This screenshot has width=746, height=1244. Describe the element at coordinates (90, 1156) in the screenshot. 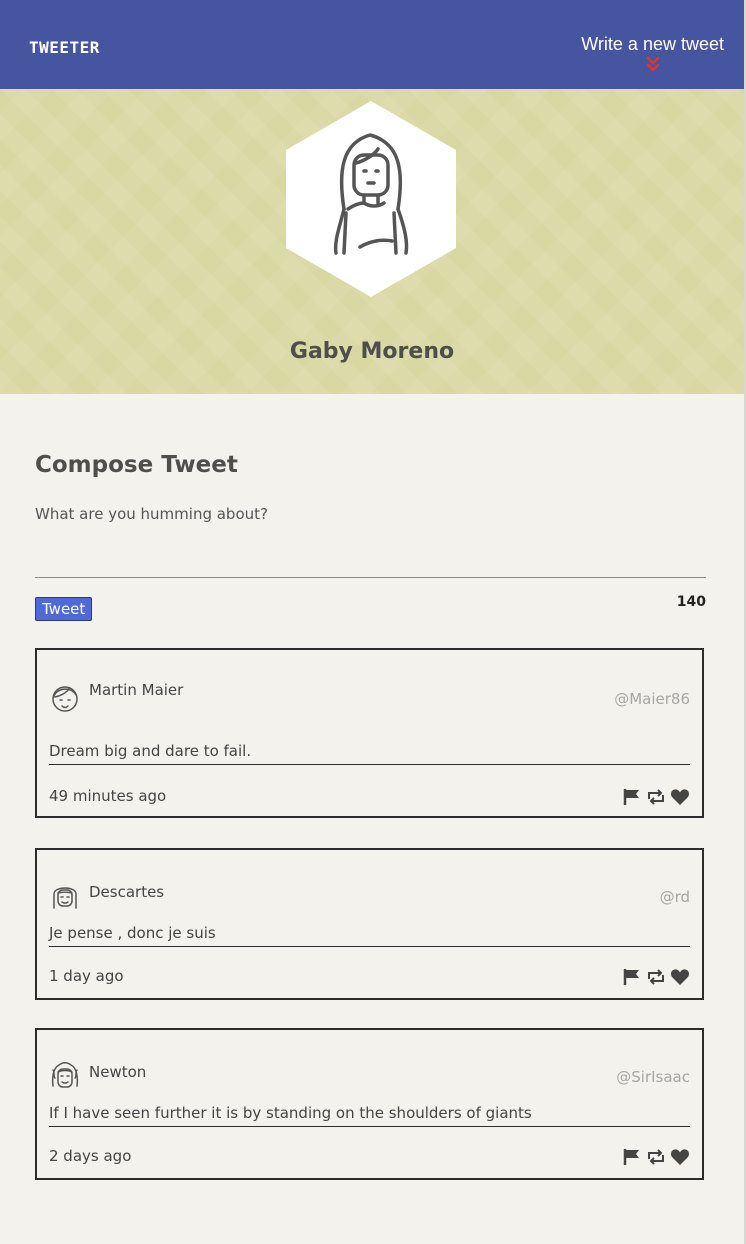

I see `tweet-timestamp: 2 days ago` at that location.